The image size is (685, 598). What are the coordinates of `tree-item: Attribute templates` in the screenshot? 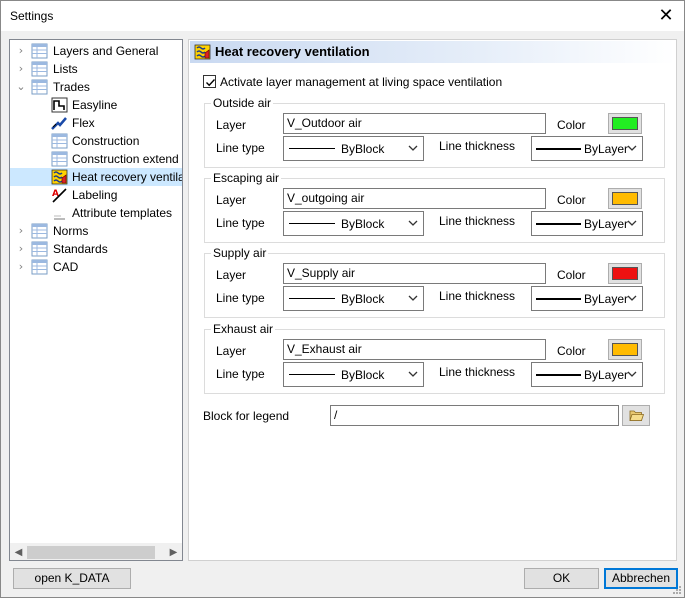 It's located at (96, 213).